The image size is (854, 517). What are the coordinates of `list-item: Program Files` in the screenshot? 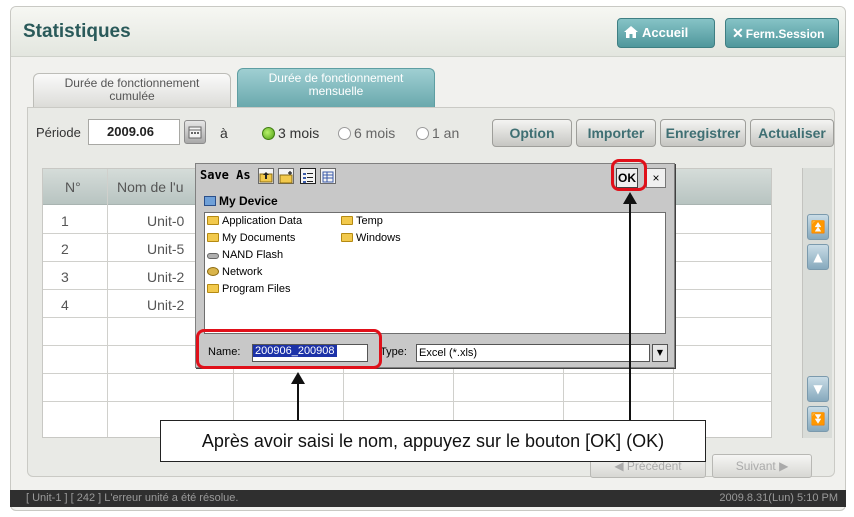 It's located at (248, 289).